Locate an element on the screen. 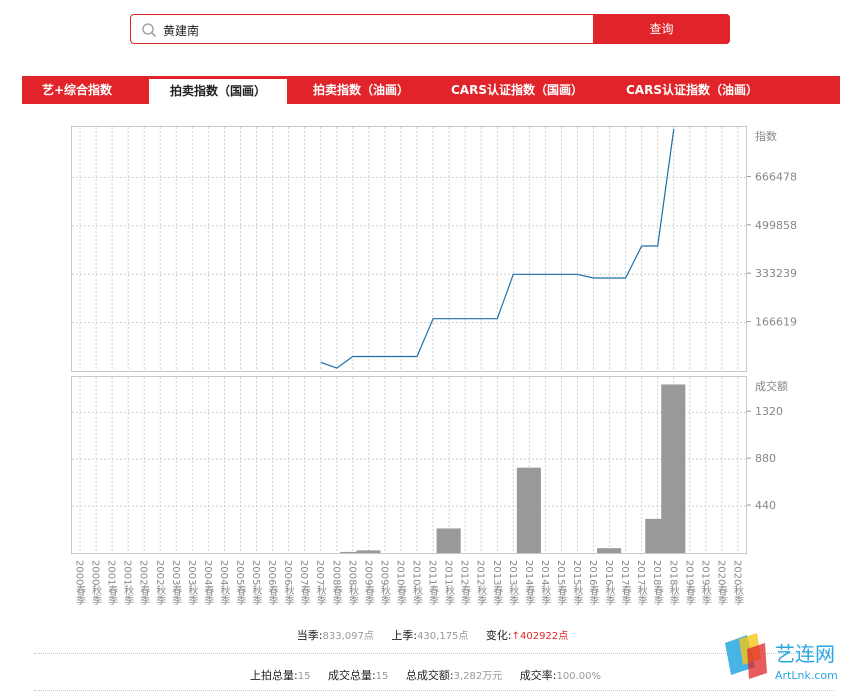  x-tick-label: 2013秋季 is located at coordinates (513, 583).